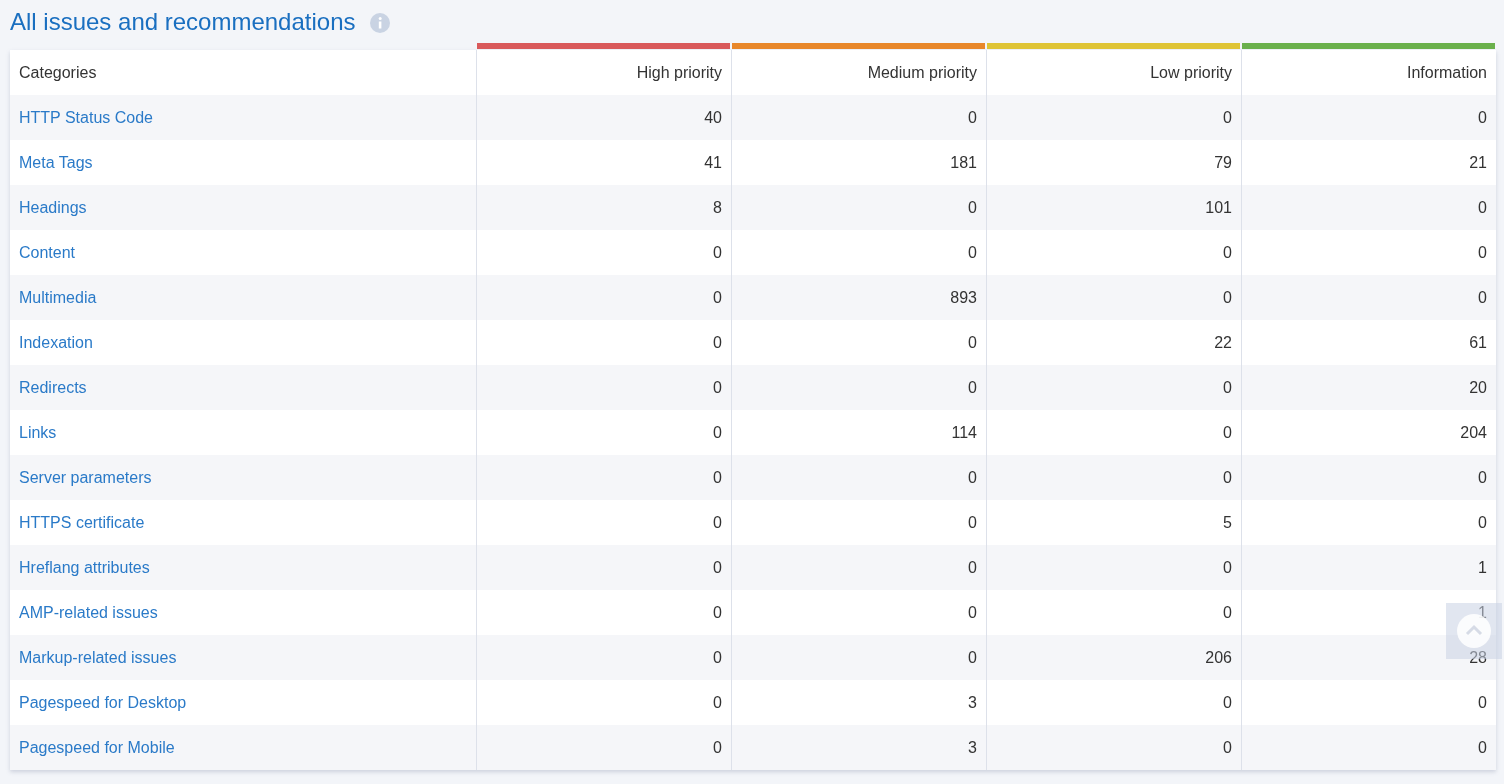  I want to click on table-cell: 28, so click(1478, 657).